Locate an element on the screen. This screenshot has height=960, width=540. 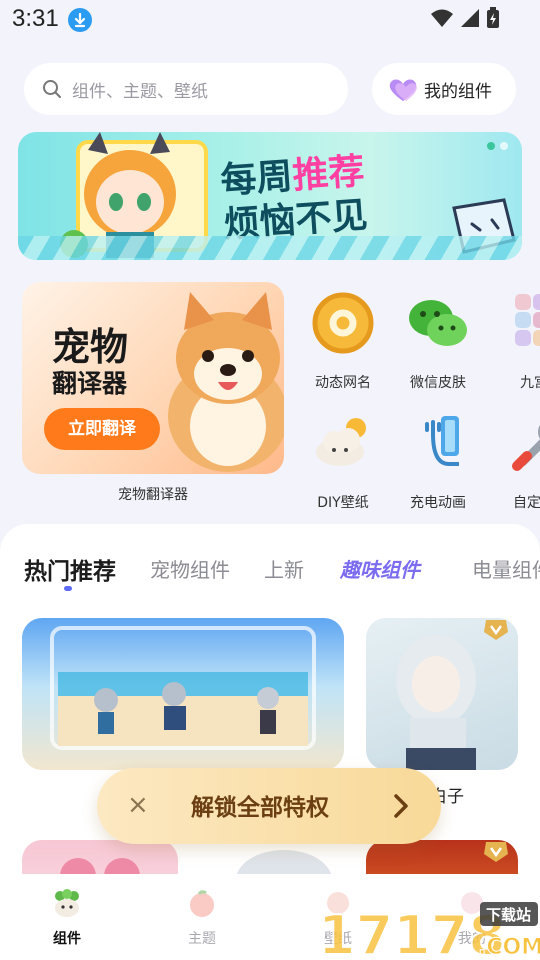
unlock-label: 解锁全部特权 is located at coordinates (260, 808).